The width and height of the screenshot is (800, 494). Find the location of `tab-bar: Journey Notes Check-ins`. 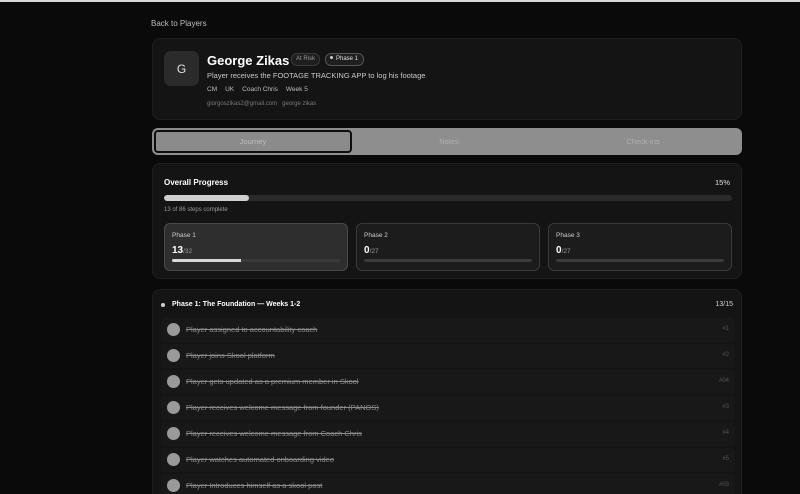

tab-bar: Journey Notes Check-ins is located at coordinates (447, 141).